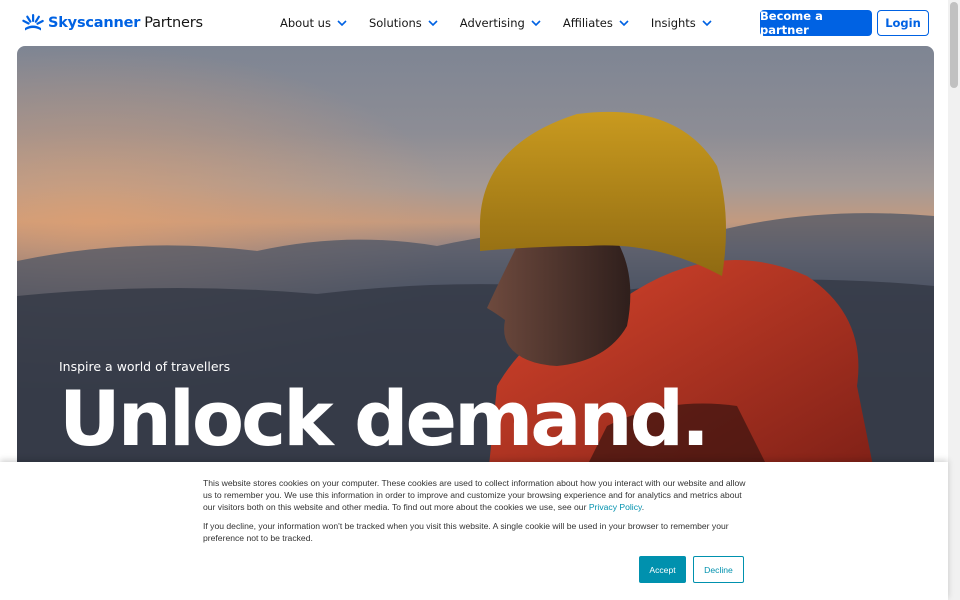 The height and width of the screenshot is (600, 960). I want to click on logo-text: Skyscanner Partners, so click(125, 23).